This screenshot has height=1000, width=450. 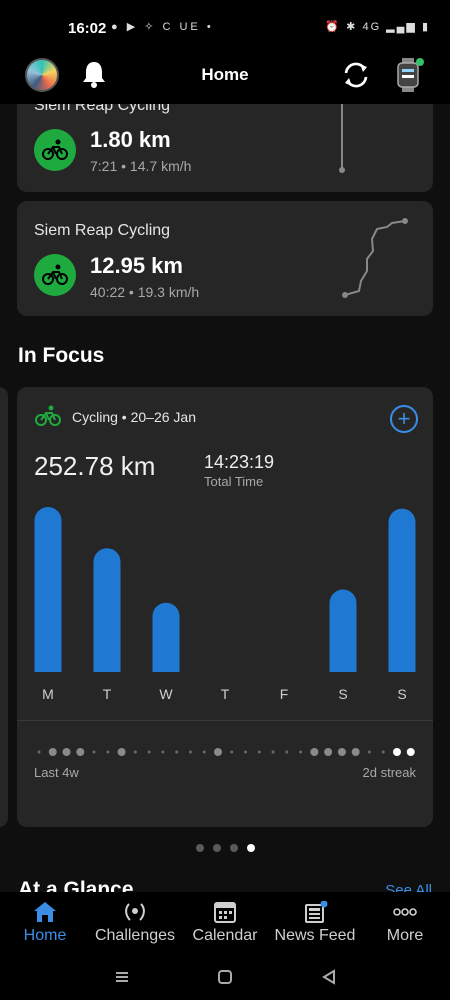 What do you see at coordinates (141, 166) in the screenshot?
I see `activity-details: 7:21 • 14.7 km/h` at bounding box center [141, 166].